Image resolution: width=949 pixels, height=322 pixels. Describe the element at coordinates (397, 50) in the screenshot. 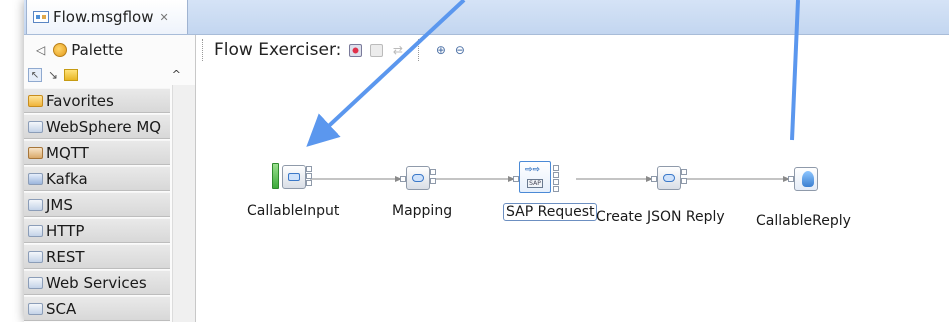

I see `view-path-icon: ⇄` at that location.